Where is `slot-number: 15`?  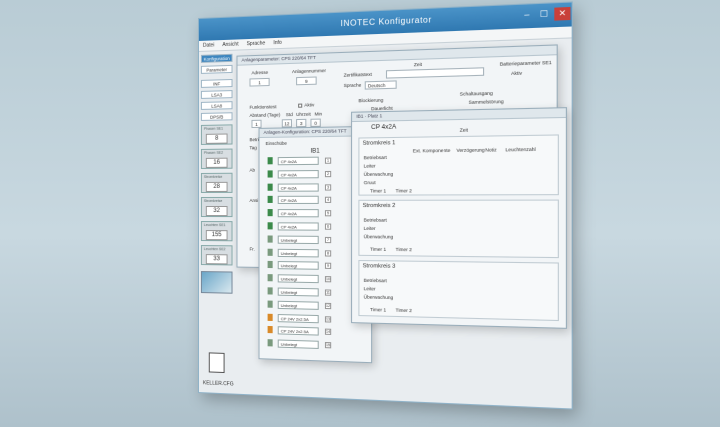
slot-number: 15 is located at coordinates (328, 345).